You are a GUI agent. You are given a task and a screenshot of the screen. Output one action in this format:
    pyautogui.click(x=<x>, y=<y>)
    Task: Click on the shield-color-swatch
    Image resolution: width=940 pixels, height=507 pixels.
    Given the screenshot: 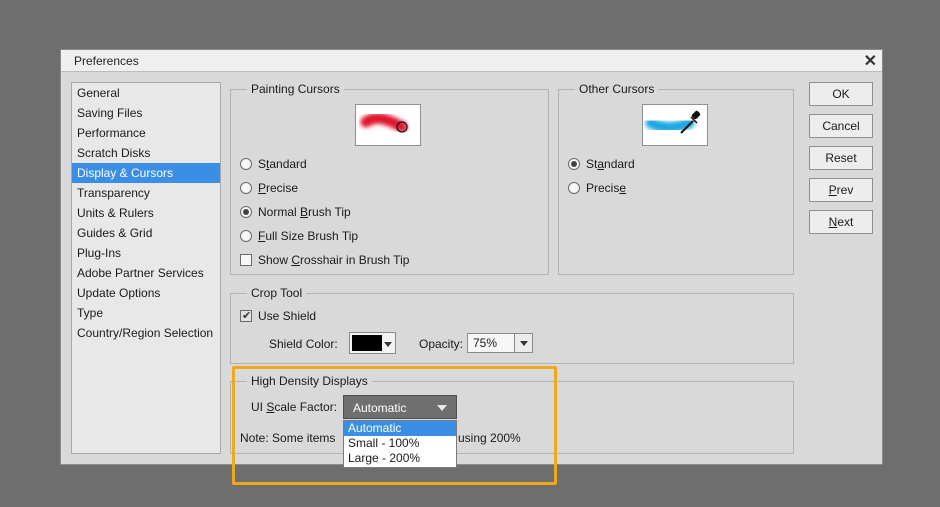 What is the action you would take?
    pyautogui.click(x=367, y=343)
    